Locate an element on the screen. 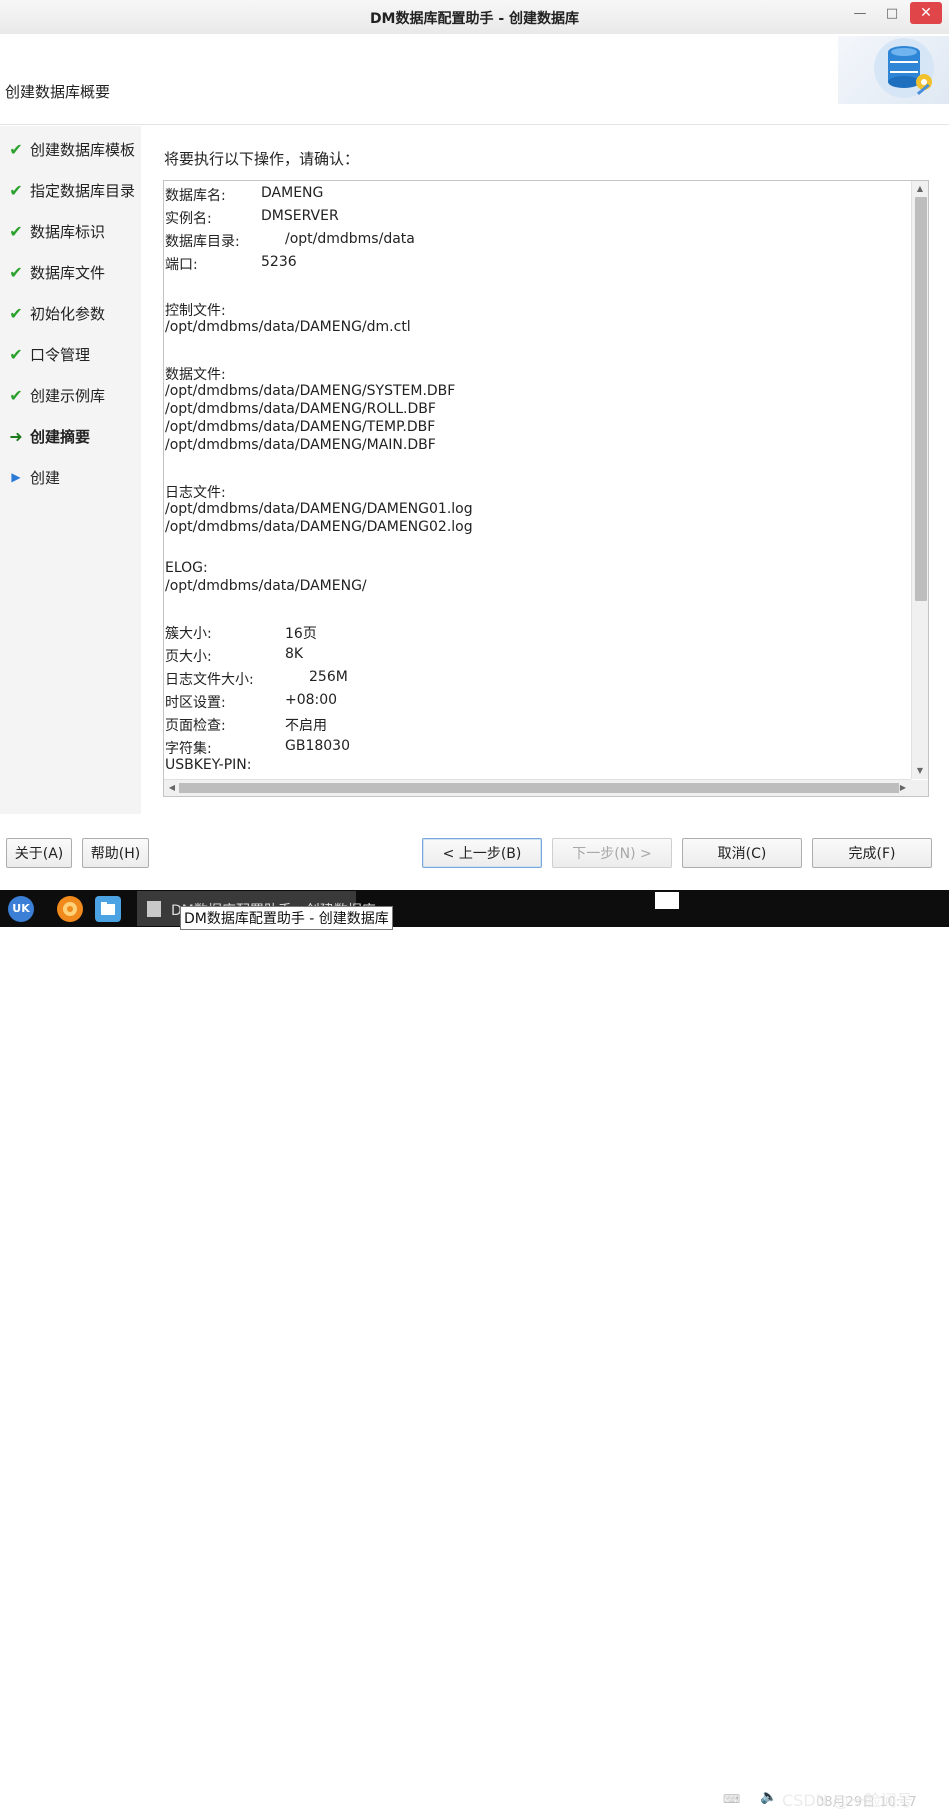  step-label: 创建 is located at coordinates (45, 477).